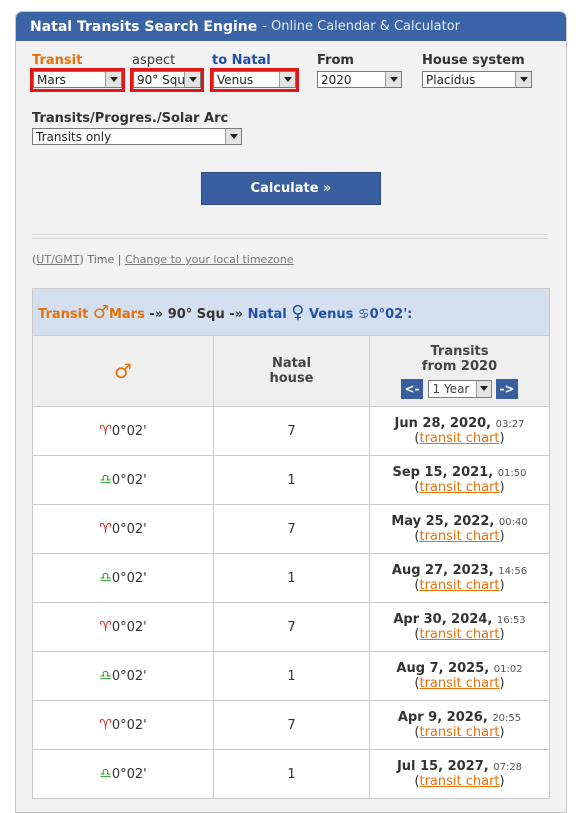 This screenshot has height=813, width=580. Describe the element at coordinates (440, 619) in the screenshot. I see `transit-date: Apr 30, 2024` at that location.